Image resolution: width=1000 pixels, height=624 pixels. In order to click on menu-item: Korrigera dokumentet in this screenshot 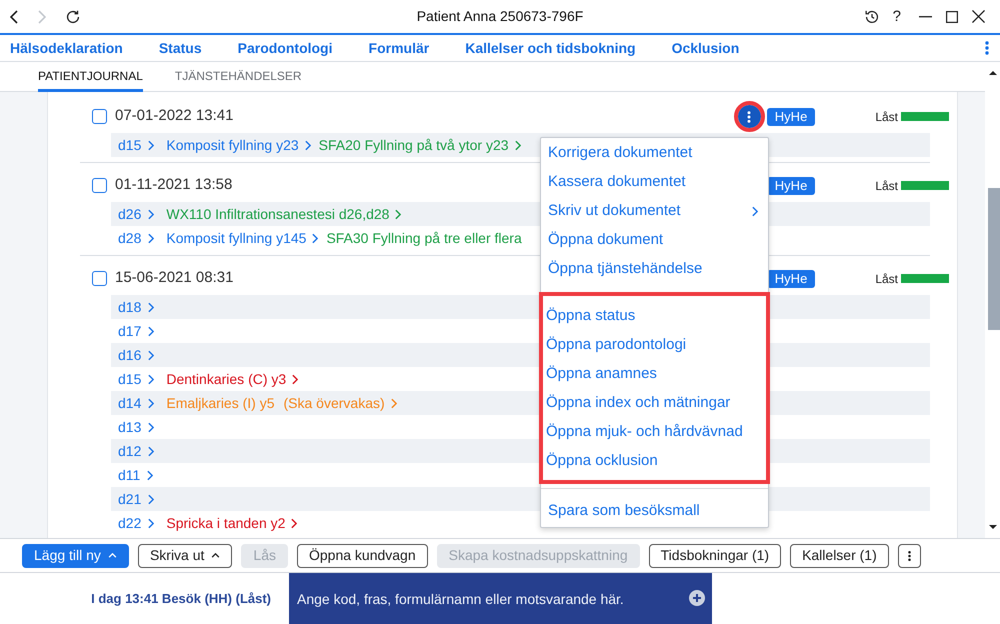, I will do `click(654, 153)`.